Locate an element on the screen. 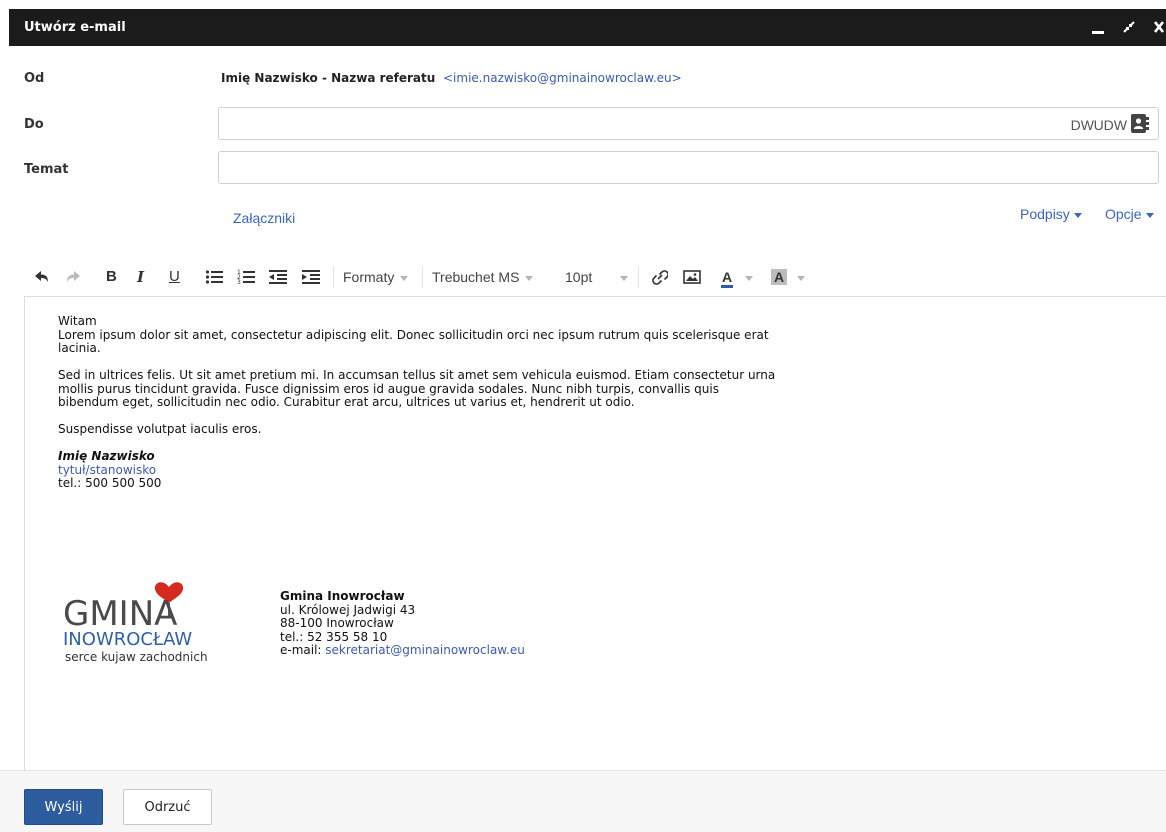 The image size is (1166, 832). org-email-prefix: e-mail: is located at coordinates (303, 650).